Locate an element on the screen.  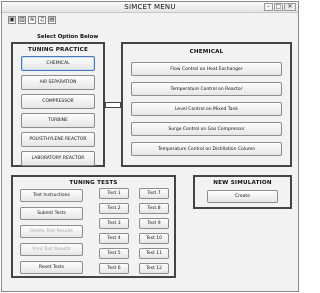
test-instructions-button: Test Instructions is located at coordinates (51, 195).